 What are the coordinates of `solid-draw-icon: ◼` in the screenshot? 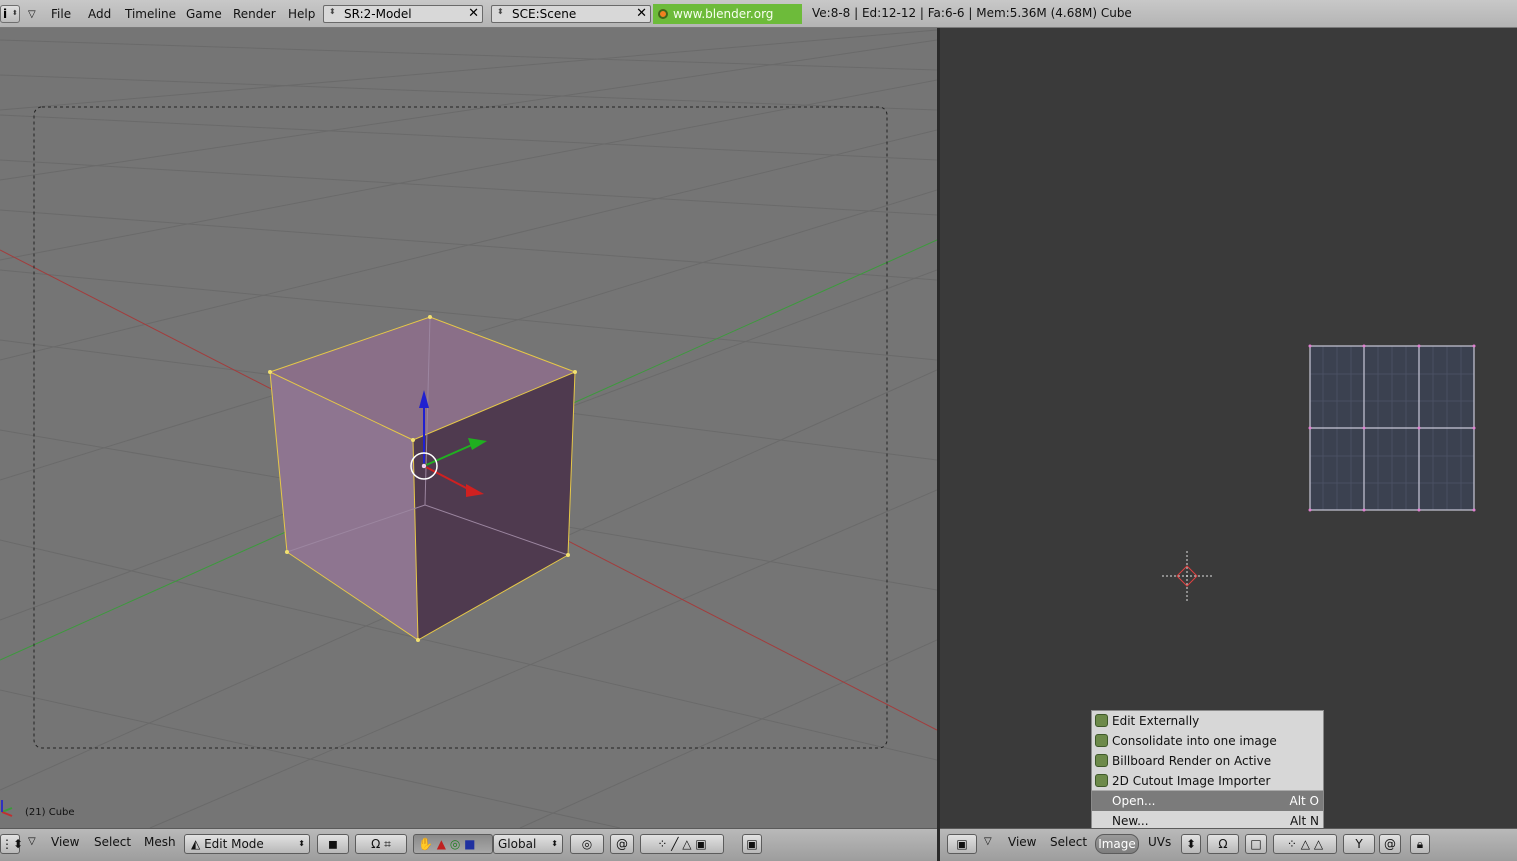 It's located at (333, 844).